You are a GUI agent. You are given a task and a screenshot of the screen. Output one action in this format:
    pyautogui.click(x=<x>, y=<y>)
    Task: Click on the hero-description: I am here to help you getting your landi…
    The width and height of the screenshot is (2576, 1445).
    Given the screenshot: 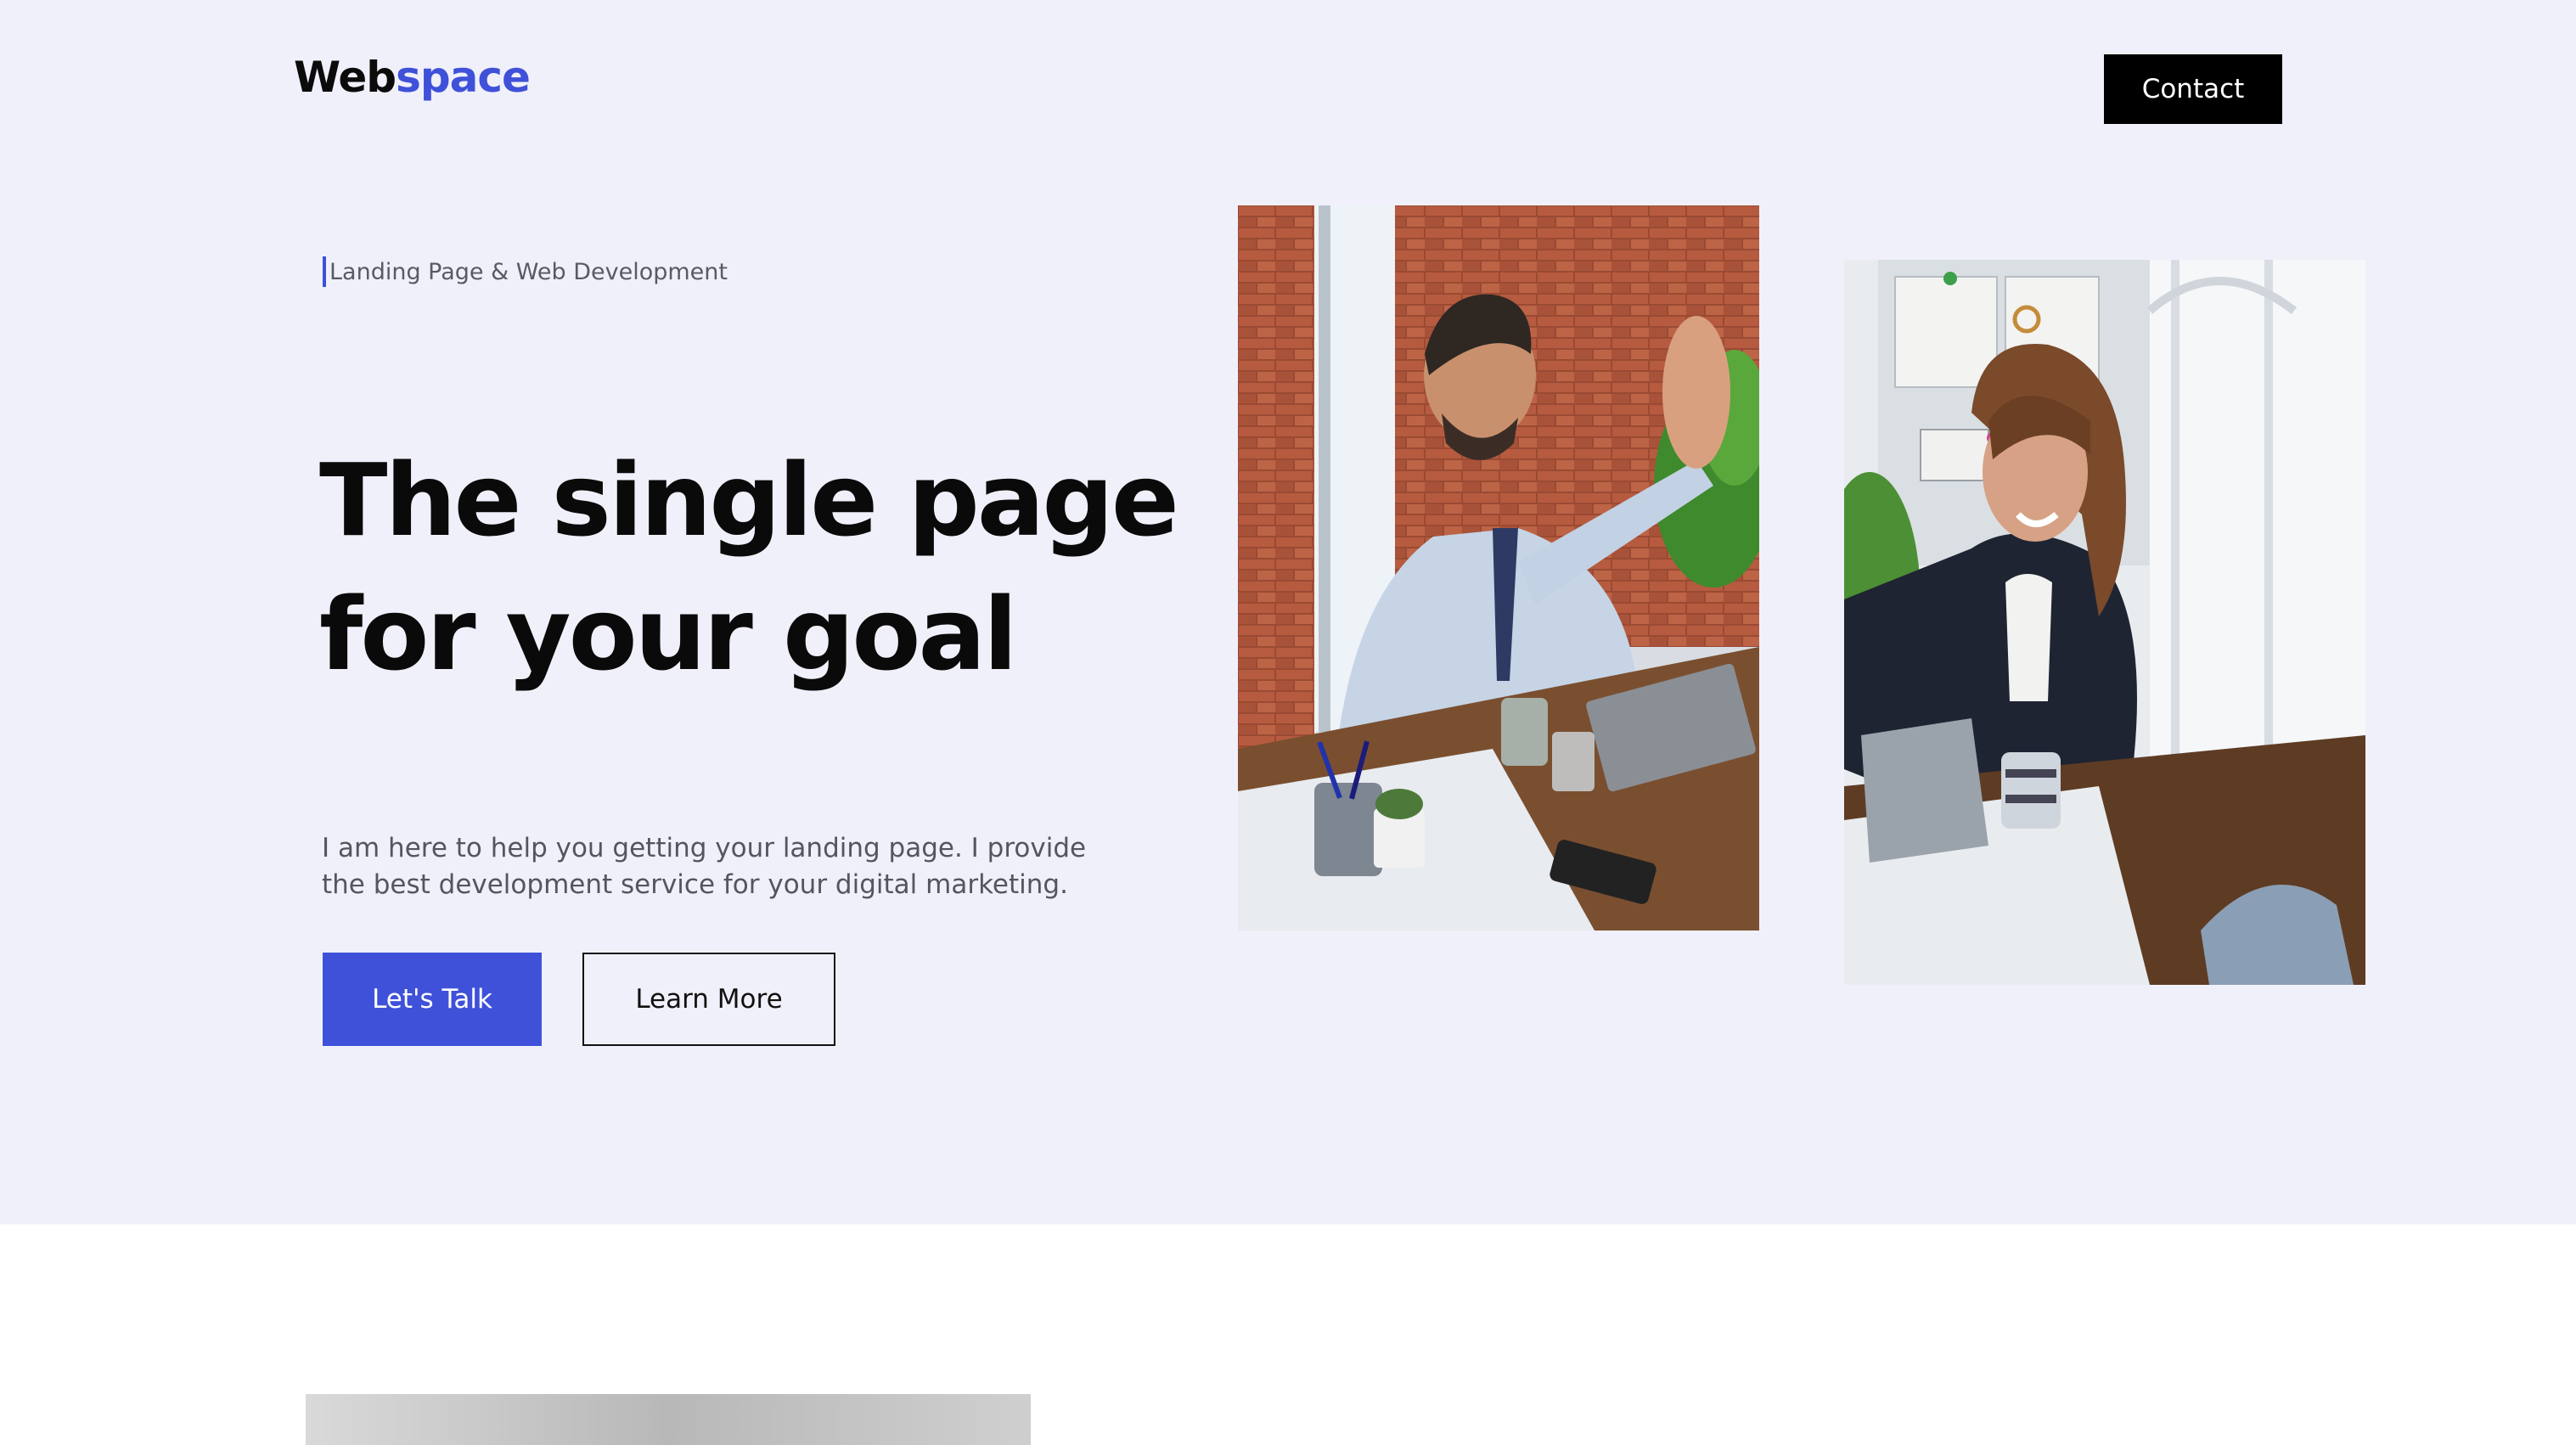 What is the action you would take?
    pyautogui.click(x=704, y=866)
    